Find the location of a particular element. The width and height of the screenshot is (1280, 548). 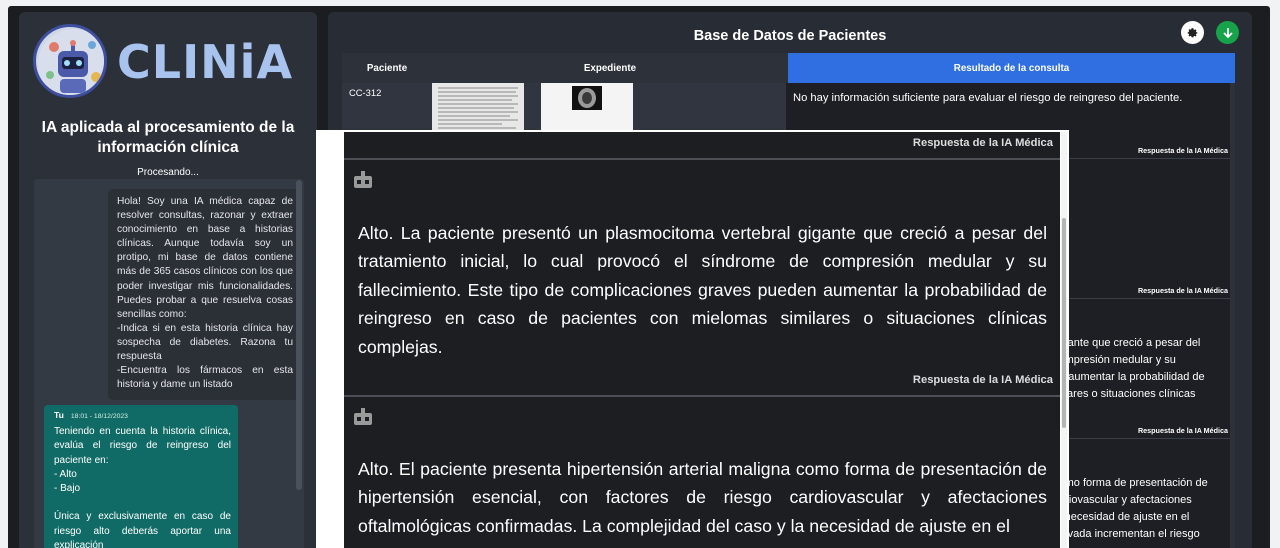

download-button is located at coordinates (1227, 32).